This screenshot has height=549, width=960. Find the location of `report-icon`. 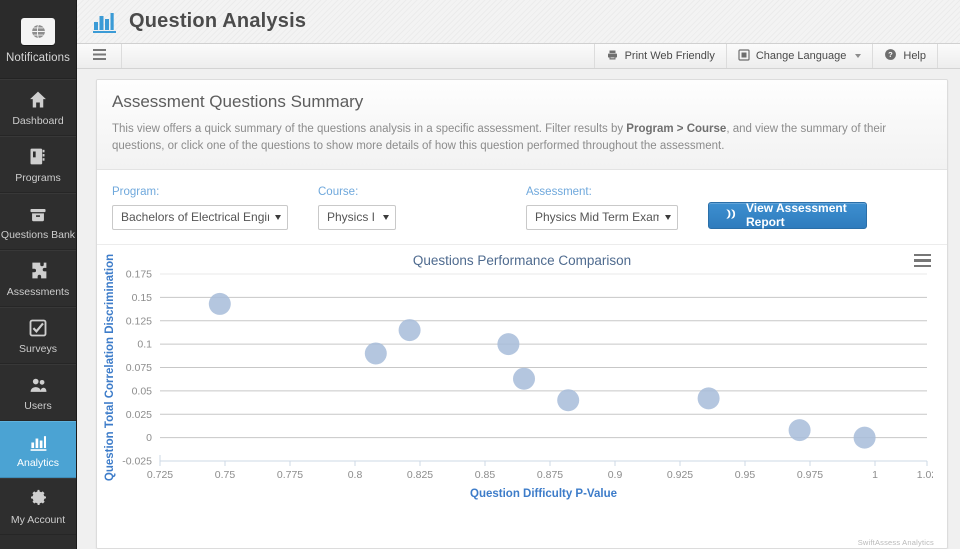

report-icon is located at coordinates (731, 215).